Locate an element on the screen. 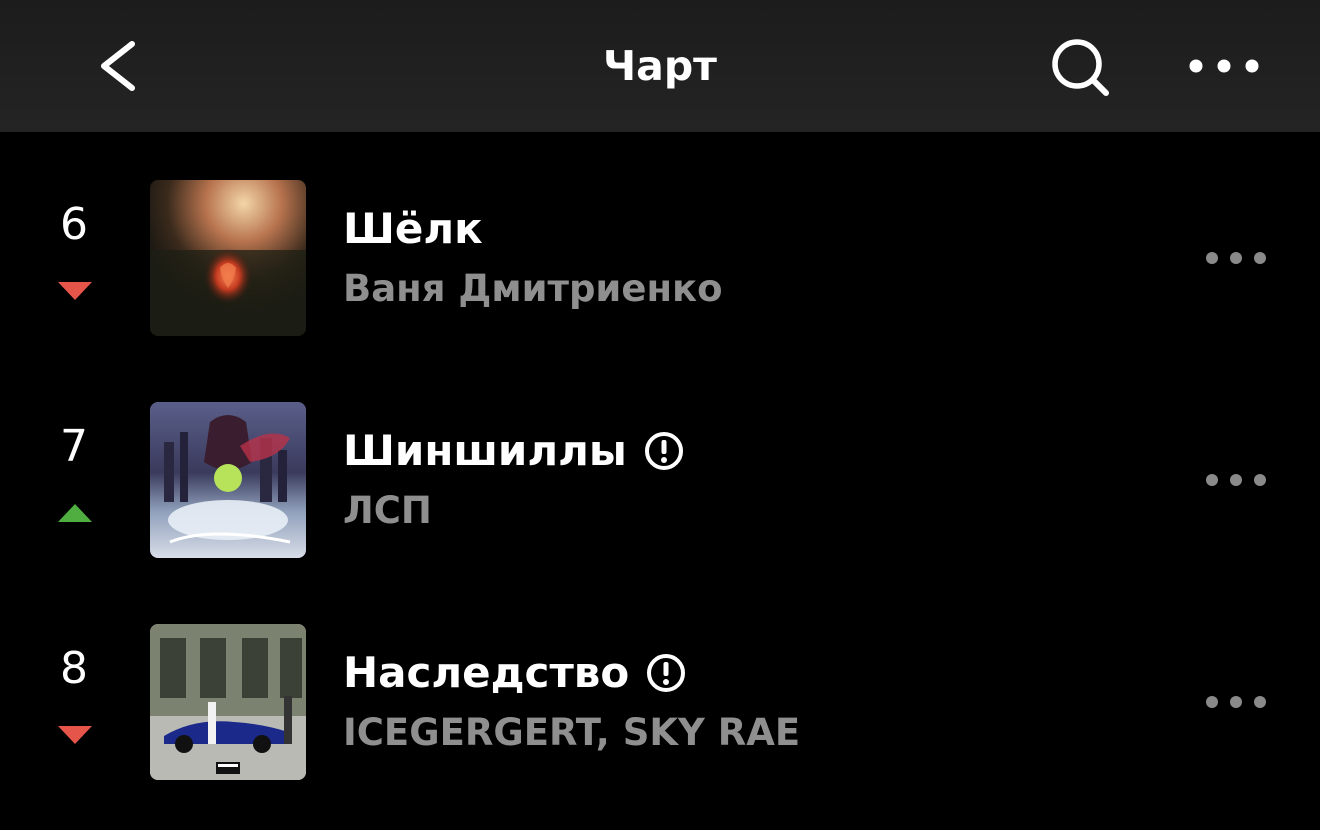 Image resolution: width=1320 pixels, height=830 pixels. track-title-text: Шёлк is located at coordinates (413, 228).